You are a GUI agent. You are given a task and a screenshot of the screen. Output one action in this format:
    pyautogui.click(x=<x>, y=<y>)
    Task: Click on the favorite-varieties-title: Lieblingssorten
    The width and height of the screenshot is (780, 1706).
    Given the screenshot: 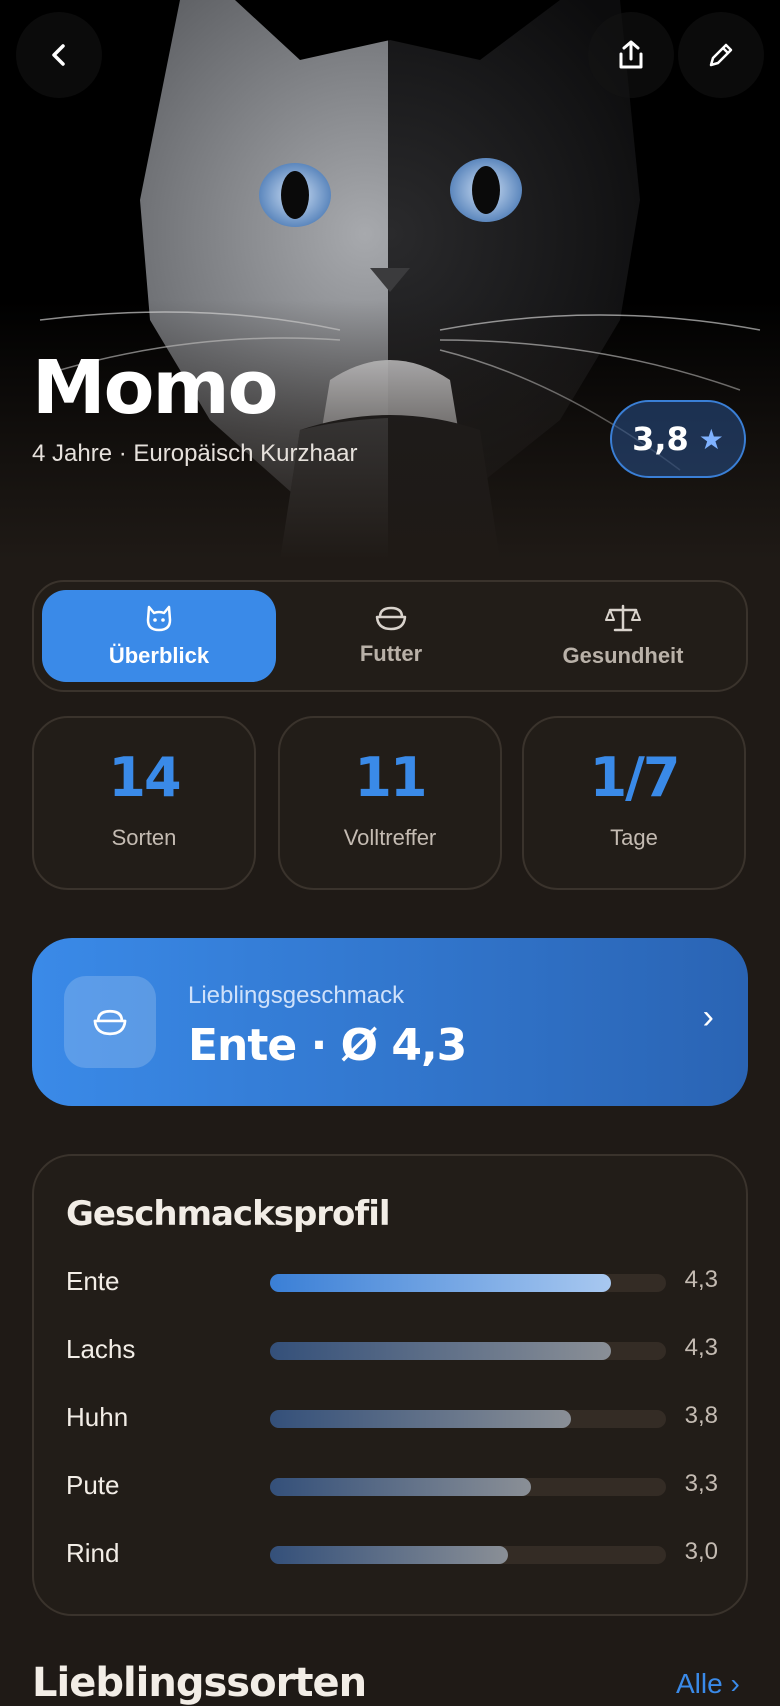 What is the action you would take?
    pyautogui.click(x=199, y=1683)
    